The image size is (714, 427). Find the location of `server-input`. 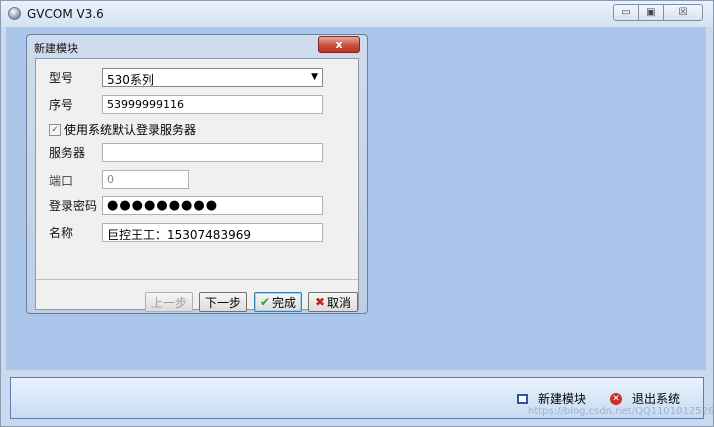

server-input is located at coordinates (212, 152).